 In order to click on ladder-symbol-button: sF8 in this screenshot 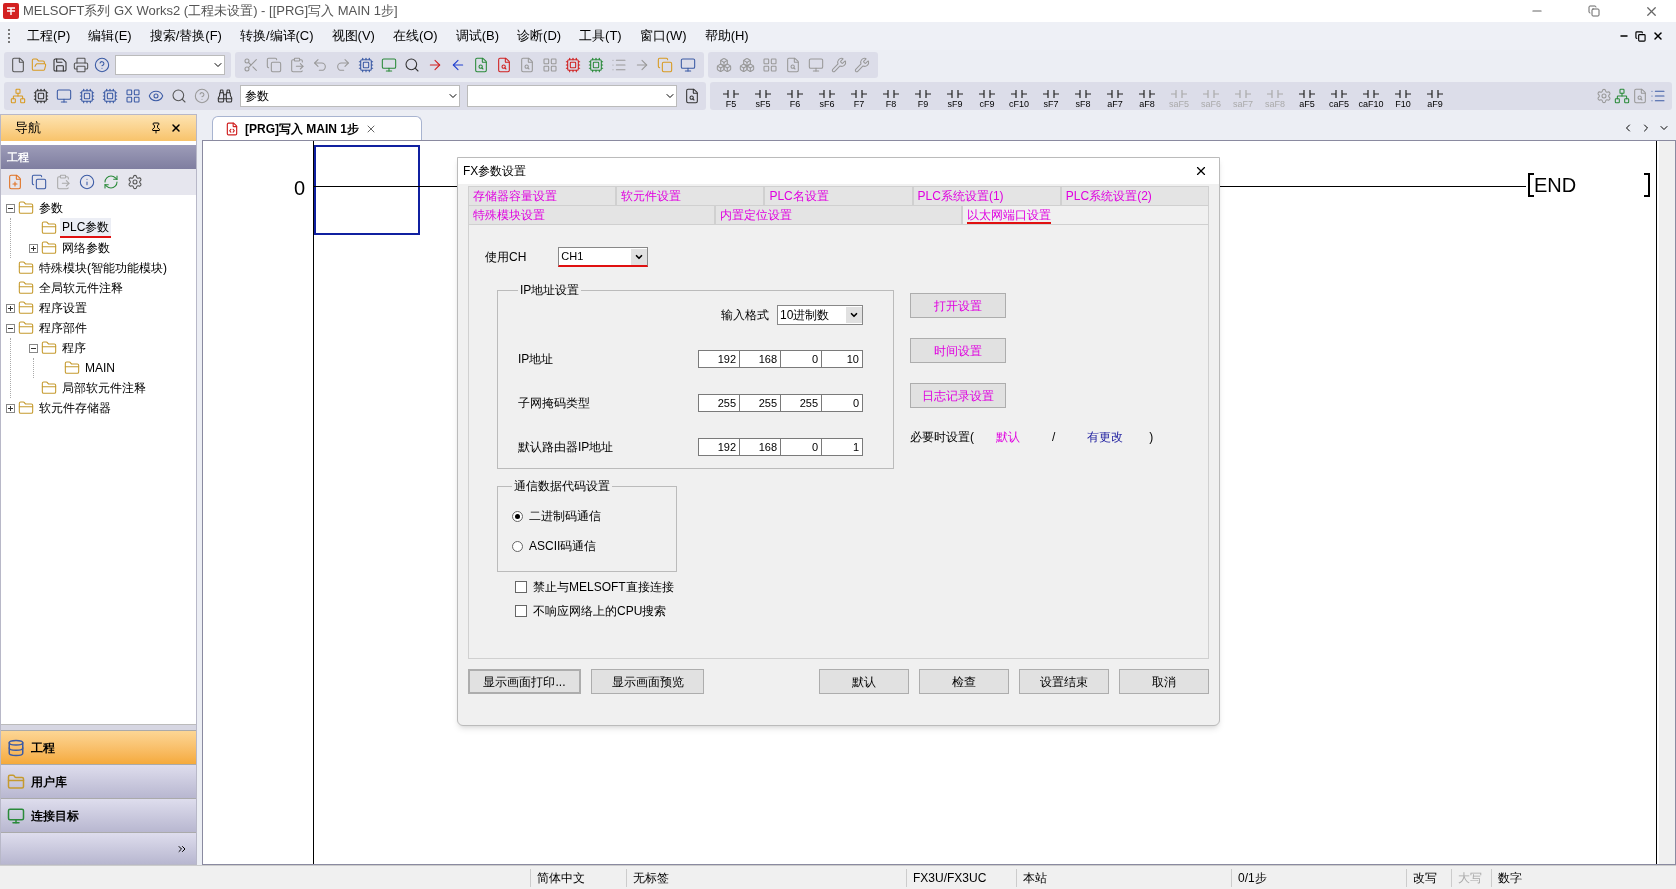, I will do `click(1083, 96)`.